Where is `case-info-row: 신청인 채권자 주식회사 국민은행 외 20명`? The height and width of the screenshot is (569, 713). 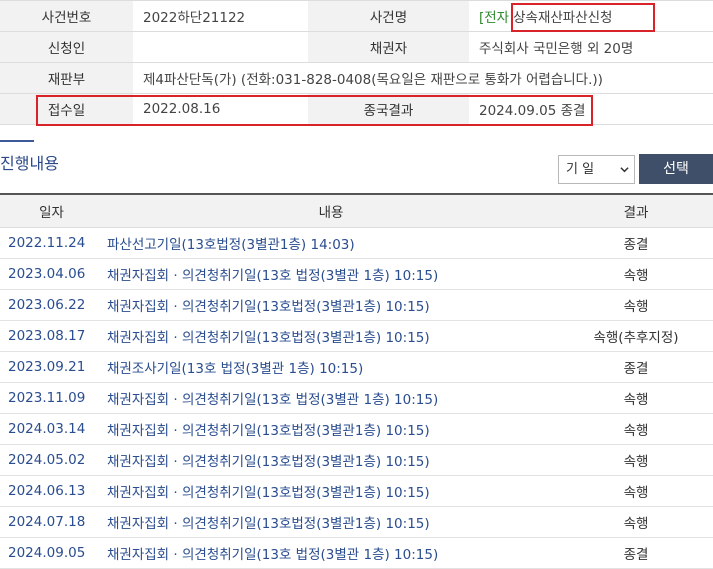 case-info-row: 신청인 채권자 주식회사 국민은행 외 20명 is located at coordinates (356, 47).